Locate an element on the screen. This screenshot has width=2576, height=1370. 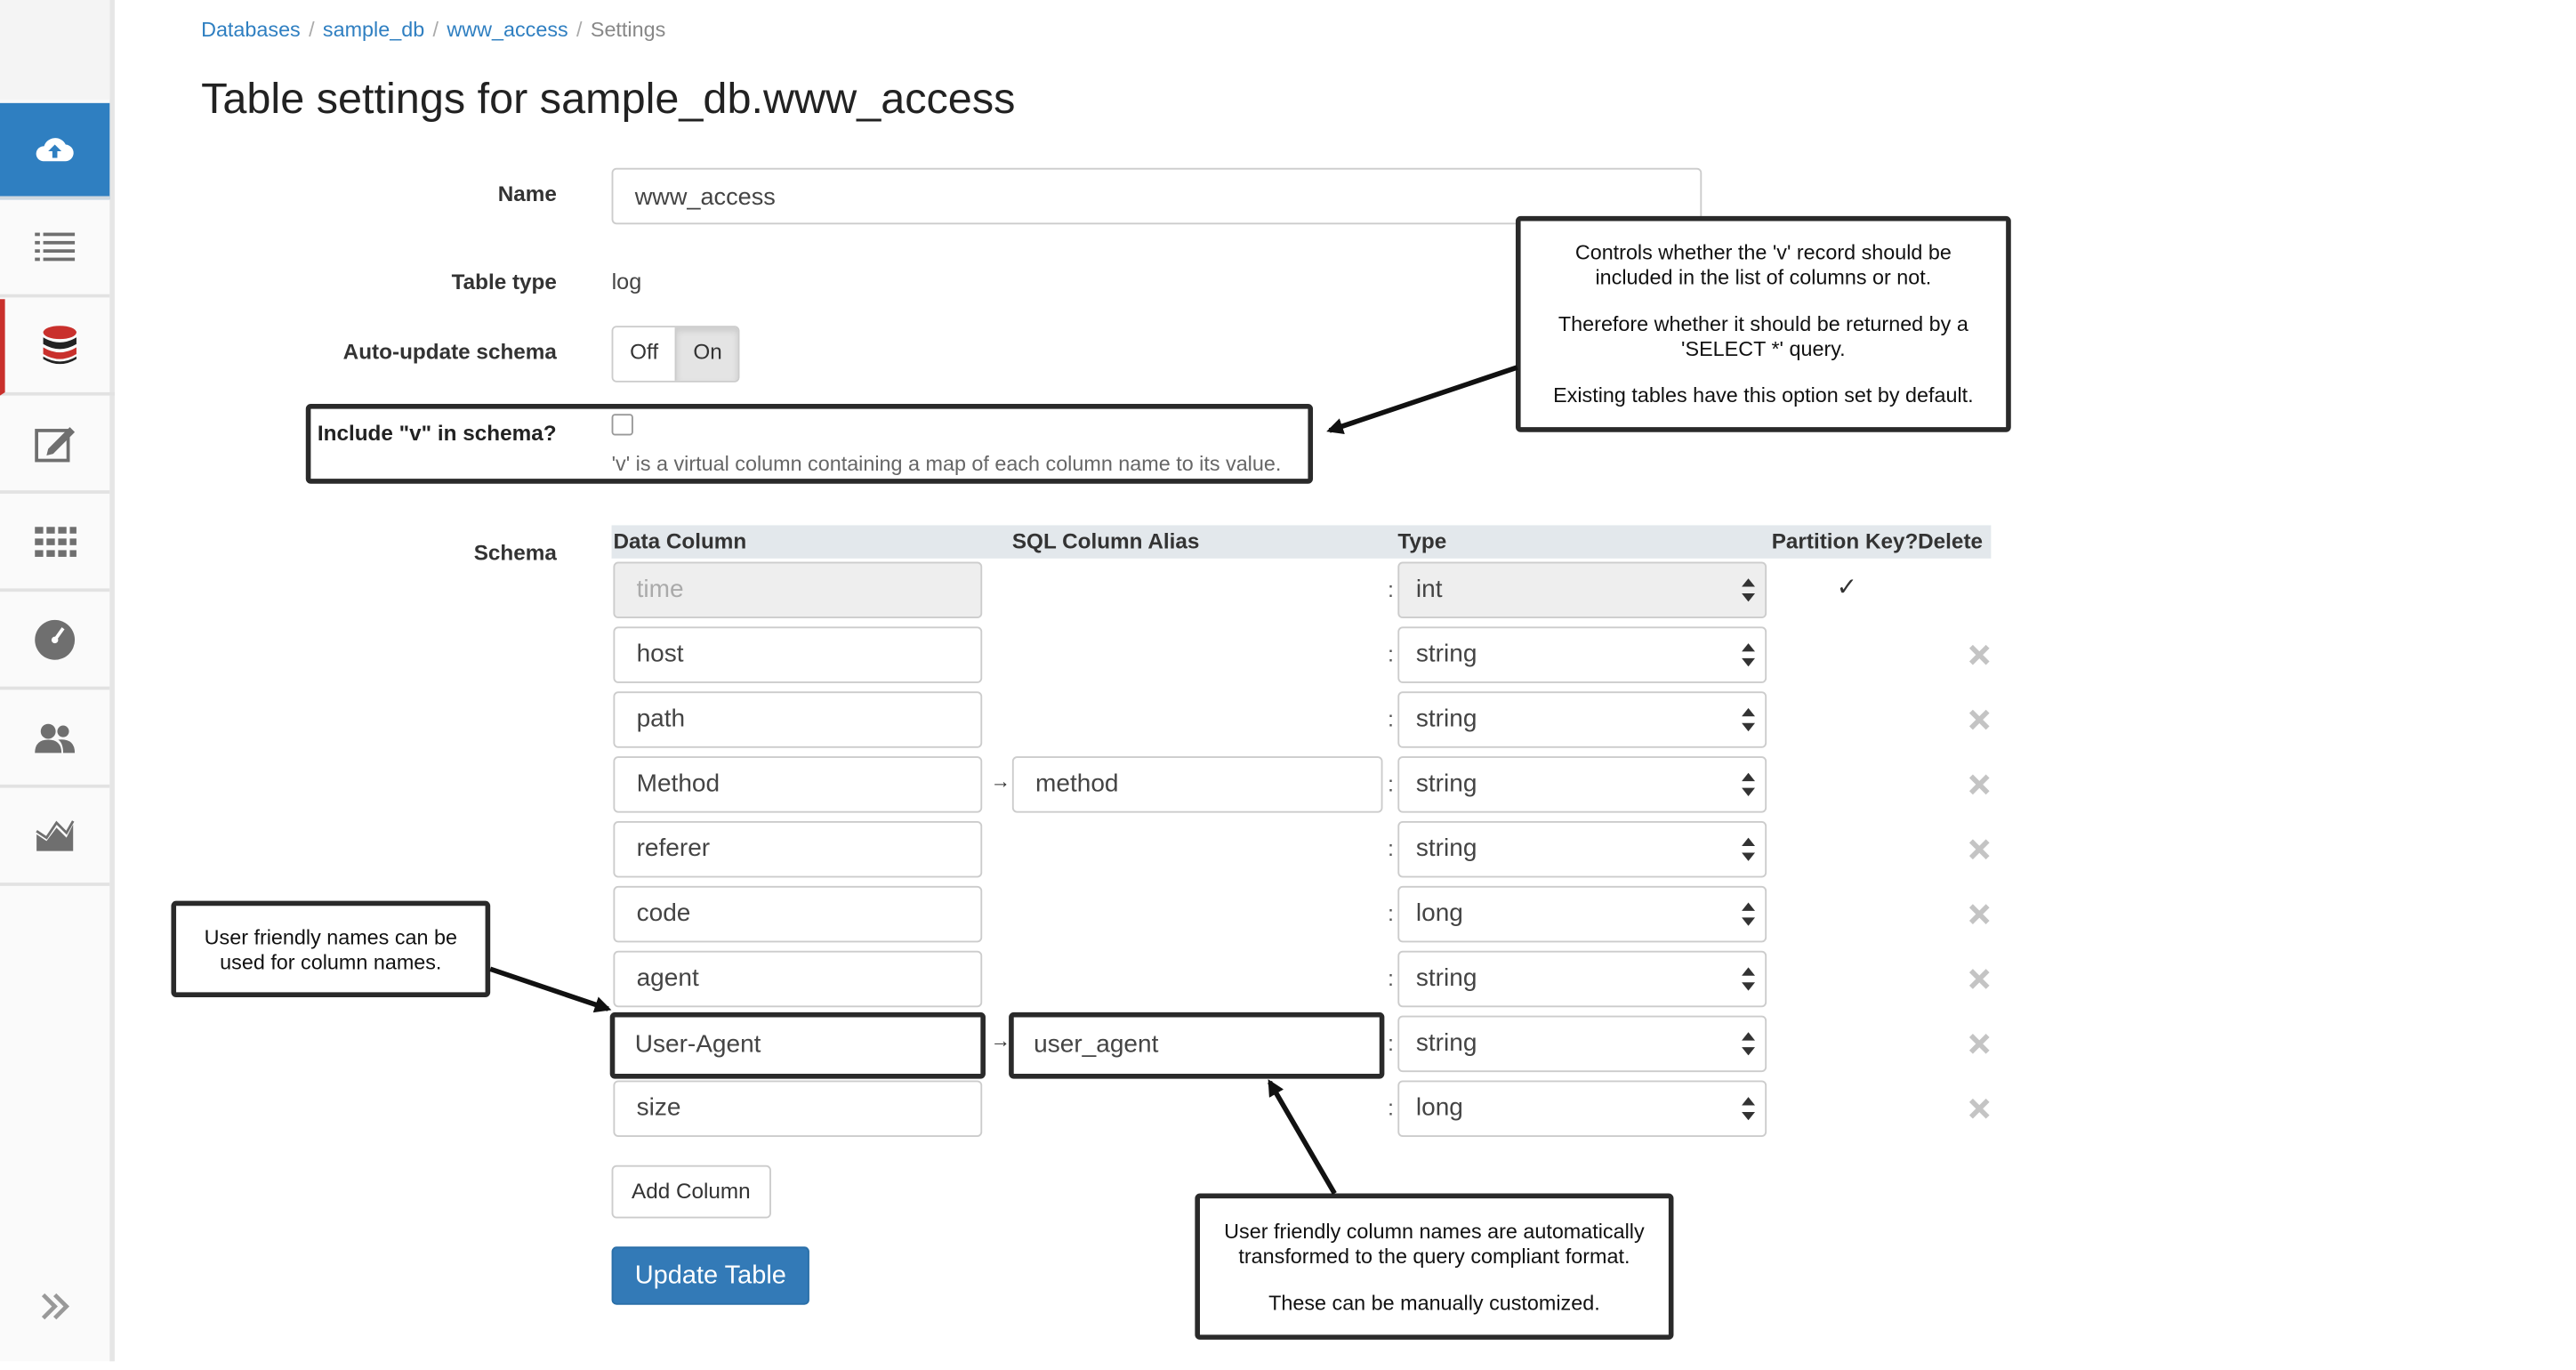
arrow-friendly-names is located at coordinates (550, 989).